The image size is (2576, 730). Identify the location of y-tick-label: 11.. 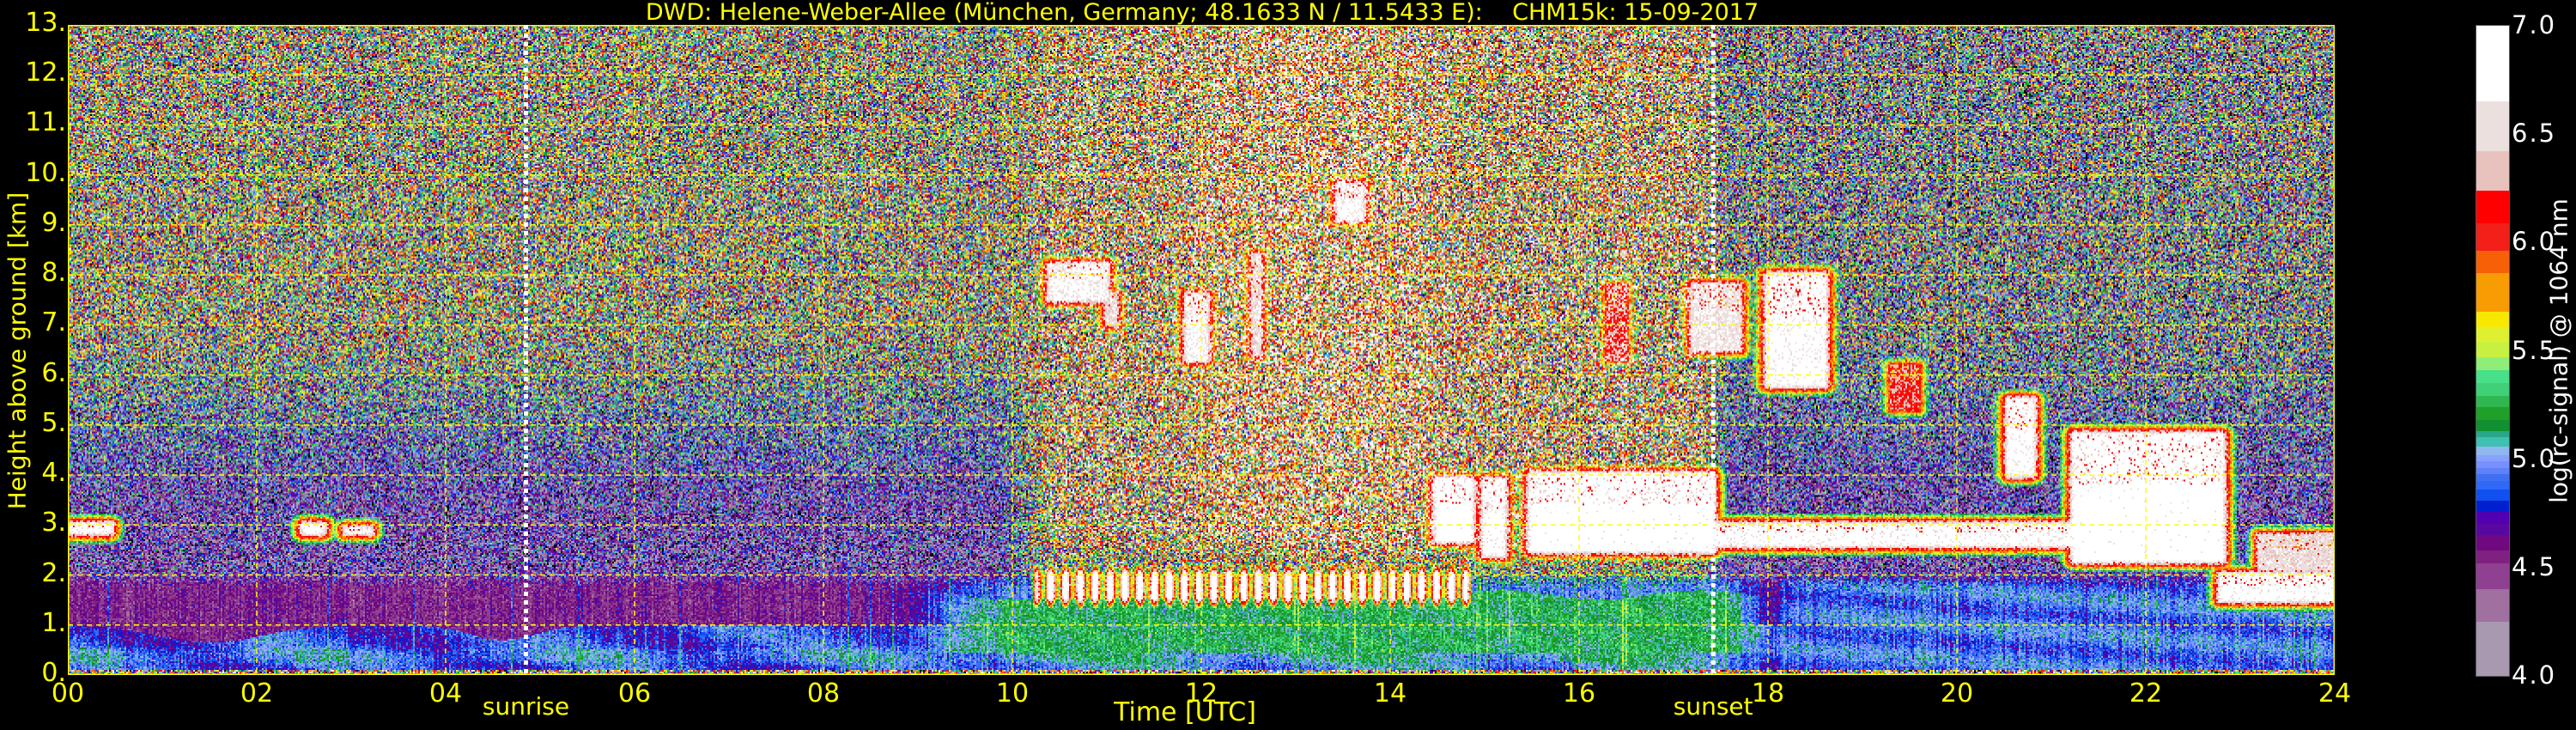
(45, 122).